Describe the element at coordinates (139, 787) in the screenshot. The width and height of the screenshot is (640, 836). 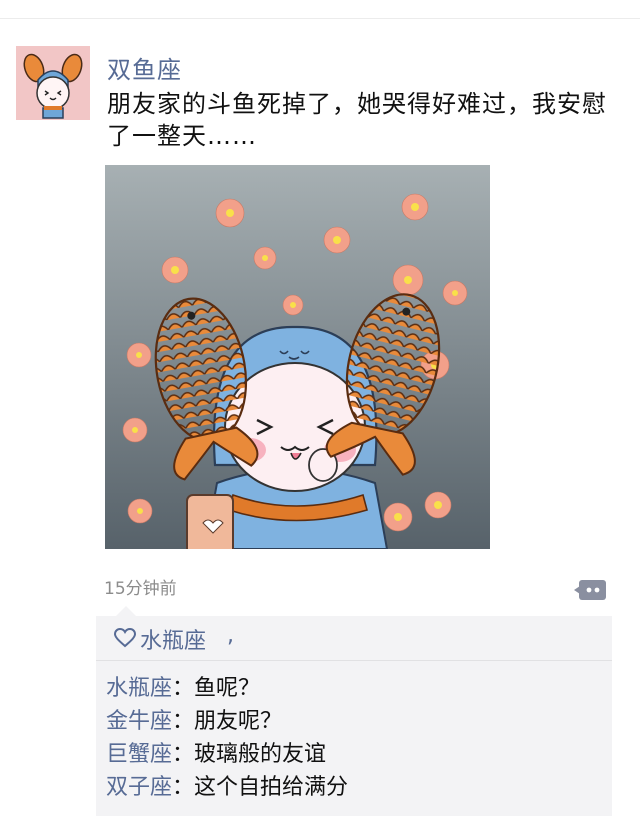
I see `comment-author: 双子座` at that location.